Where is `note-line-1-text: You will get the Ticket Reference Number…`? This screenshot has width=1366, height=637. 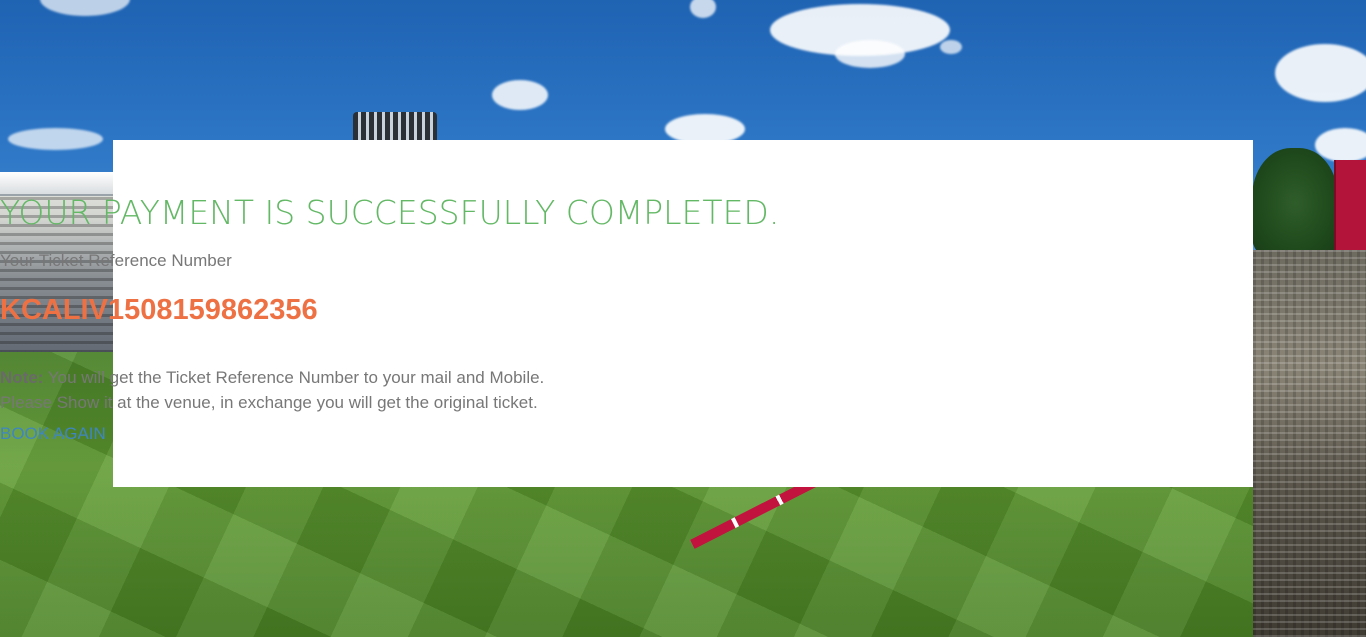
note-line-1-text: You will get the Ticket Reference Number… is located at coordinates (296, 377).